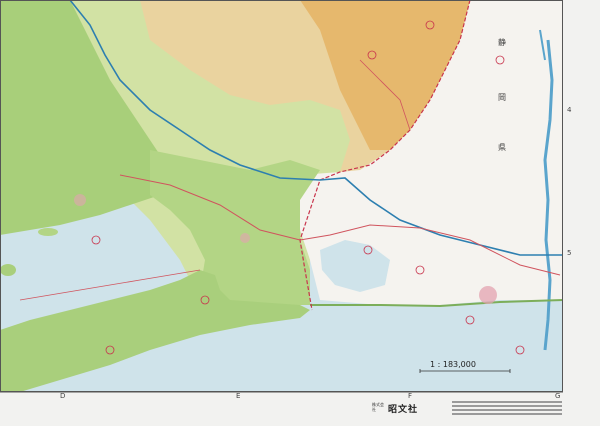 This screenshot has height=426, width=600. Describe the element at coordinates (378, 407) in the screenshot. I see `publisher-tag: 株式会社` at that location.